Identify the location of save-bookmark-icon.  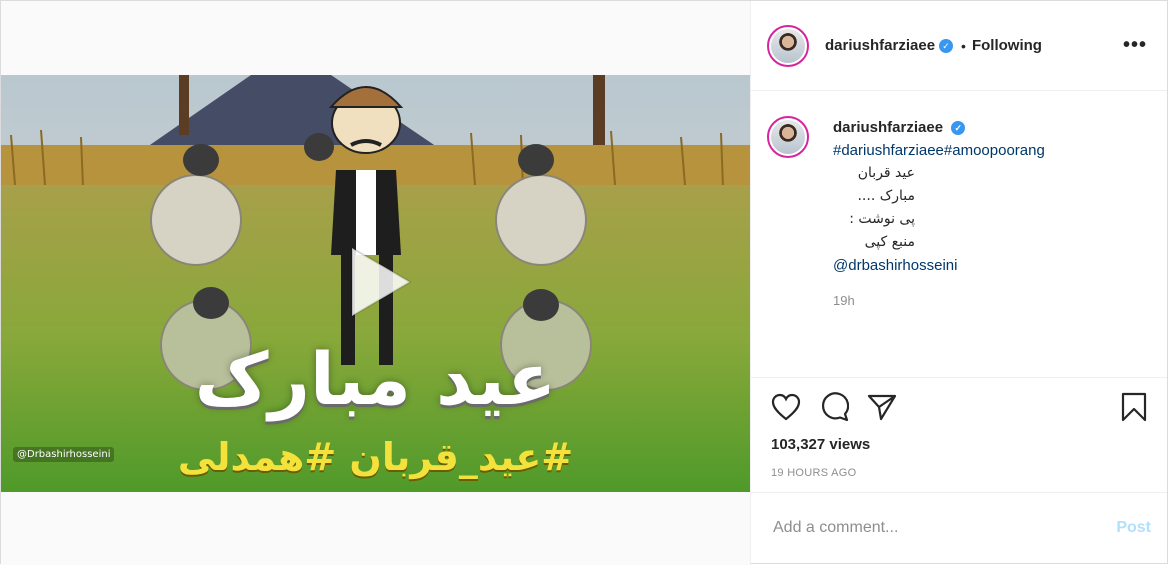
(1134, 407).